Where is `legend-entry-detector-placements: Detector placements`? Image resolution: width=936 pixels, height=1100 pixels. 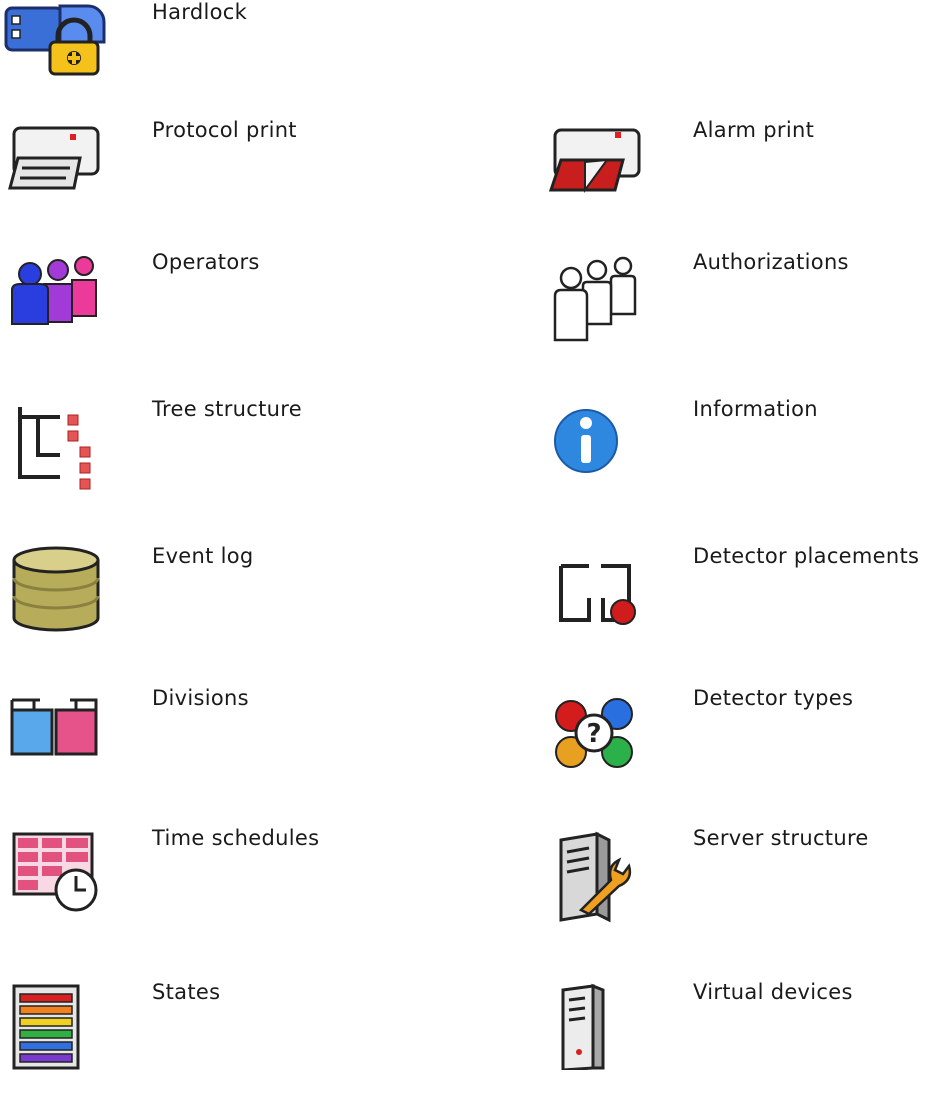 legend-entry-detector-placements: Detector placements is located at coordinates (738, 604).